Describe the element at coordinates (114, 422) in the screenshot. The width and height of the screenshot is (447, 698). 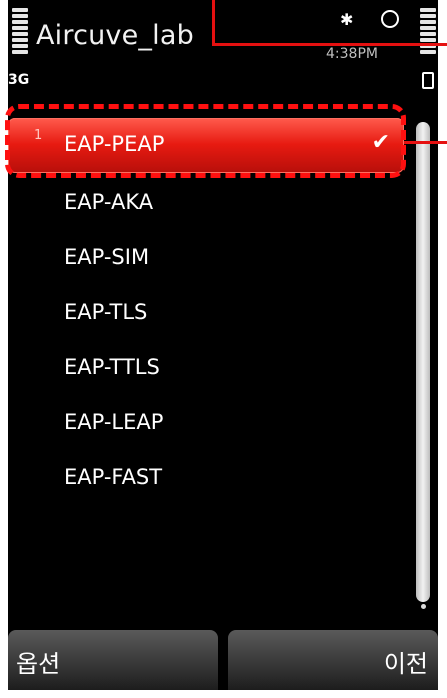
I see `list-item-label: EAP-LEAP` at that location.